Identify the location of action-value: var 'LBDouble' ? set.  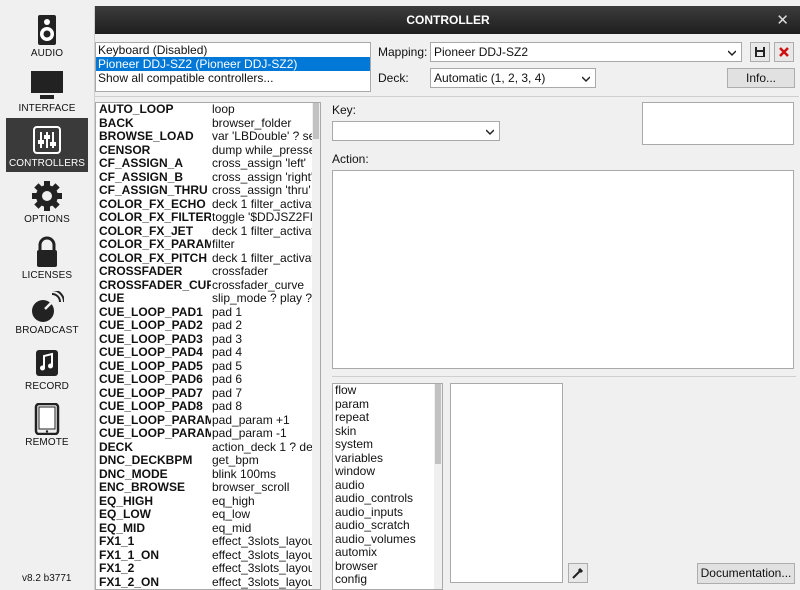
(264, 136).